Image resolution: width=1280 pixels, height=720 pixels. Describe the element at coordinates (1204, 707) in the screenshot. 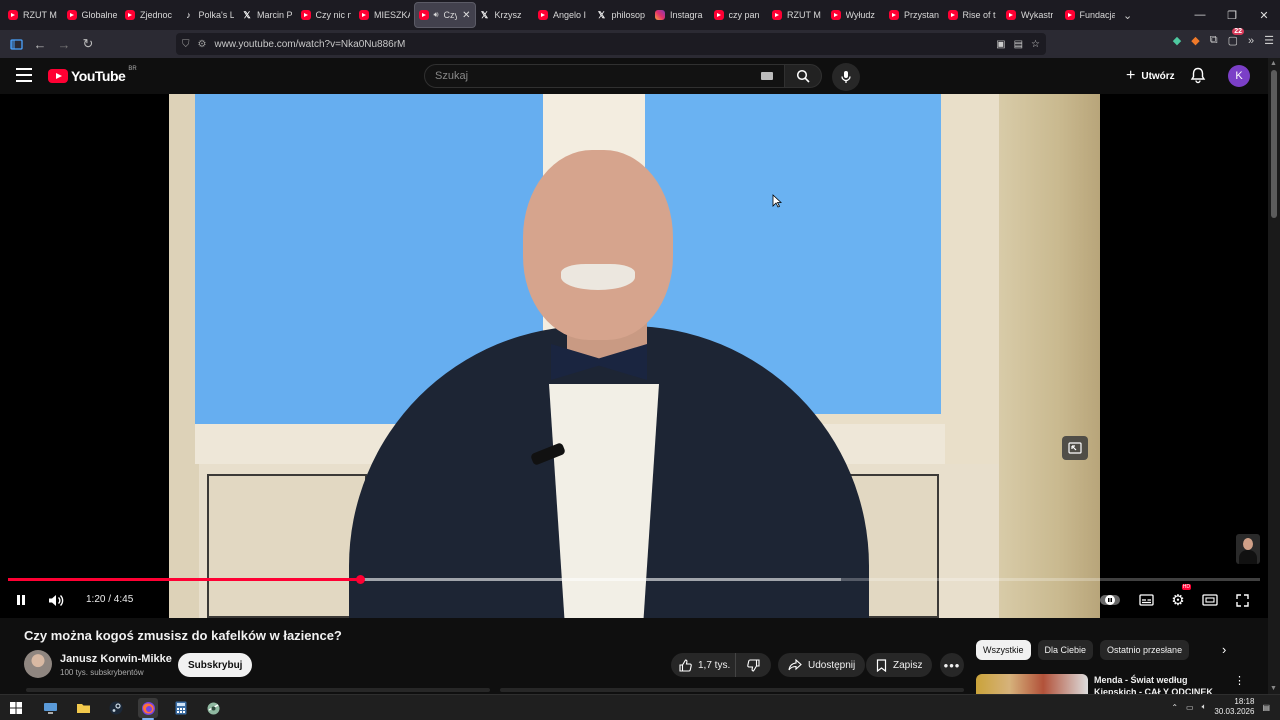

I see `speaker-volume-icon: 🔈︎` at that location.